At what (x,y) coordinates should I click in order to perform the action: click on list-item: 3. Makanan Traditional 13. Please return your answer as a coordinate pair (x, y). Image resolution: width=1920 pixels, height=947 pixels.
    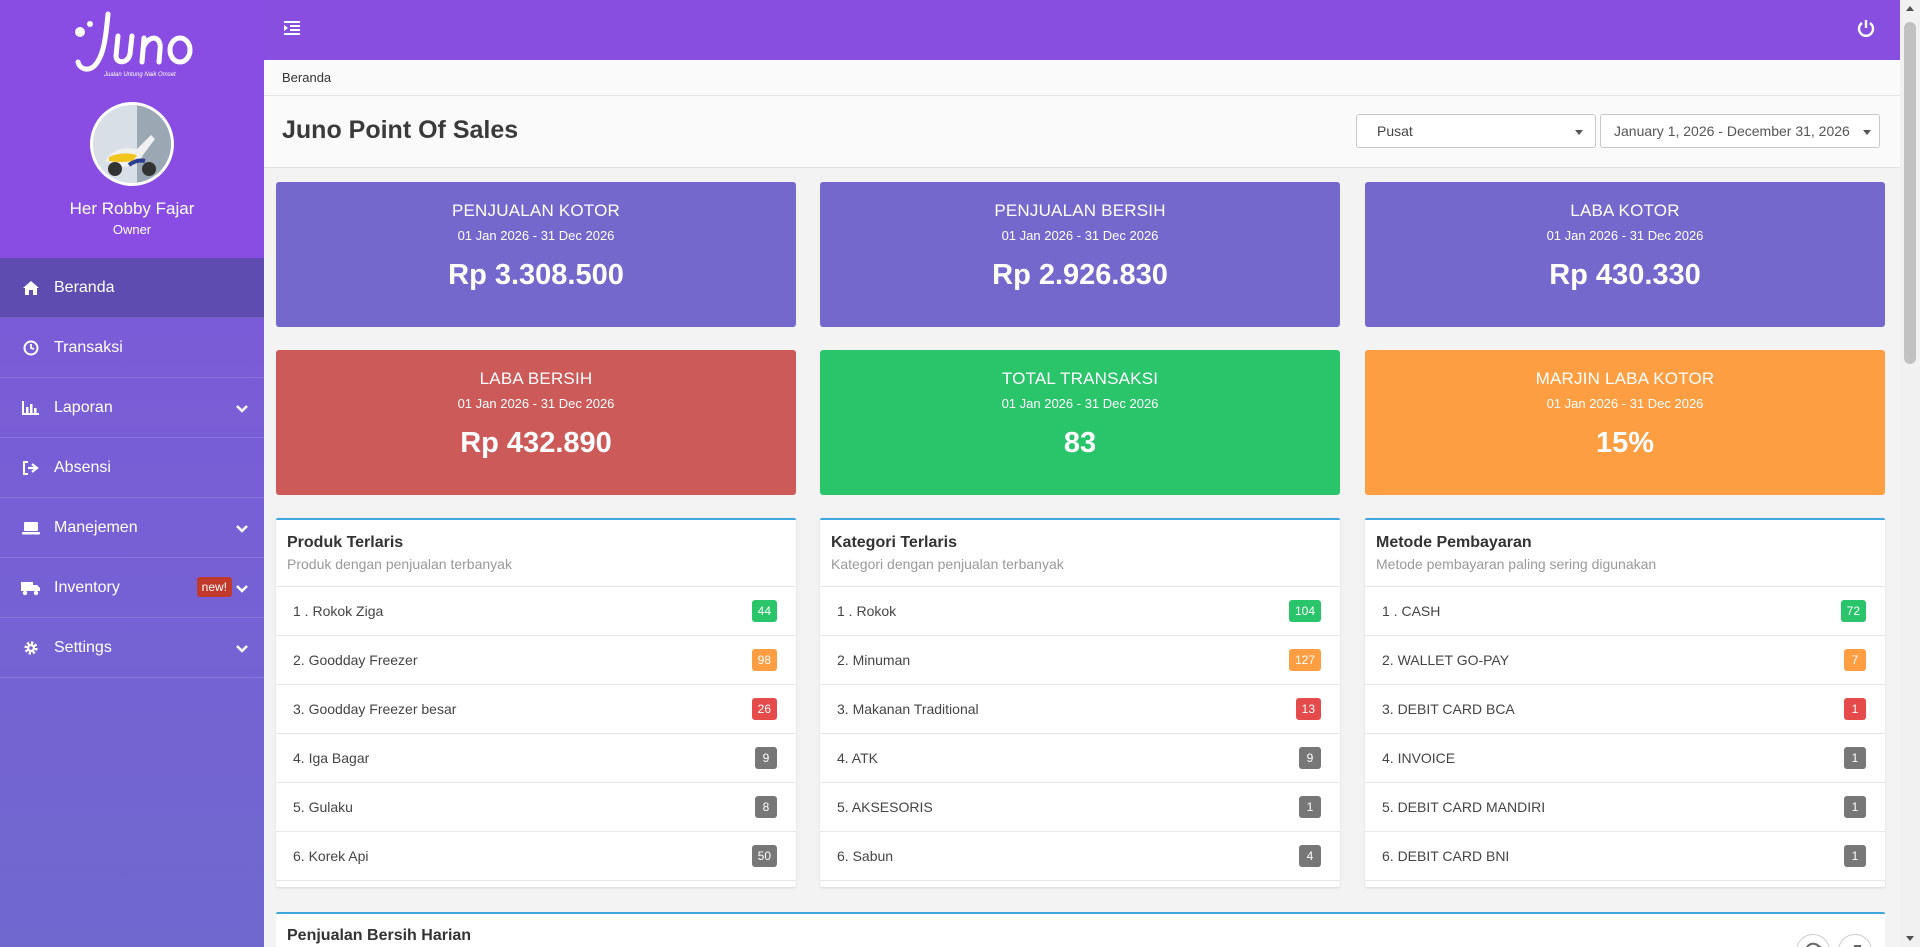
    Looking at the image, I should click on (1080, 709).